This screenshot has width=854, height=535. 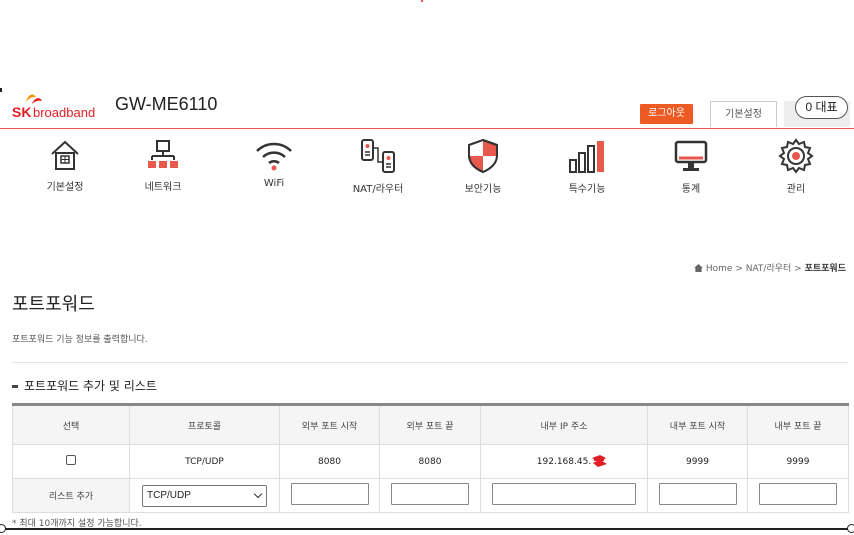 What do you see at coordinates (163, 187) in the screenshot?
I see `nav-label: 네트워크` at bounding box center [163, 187].